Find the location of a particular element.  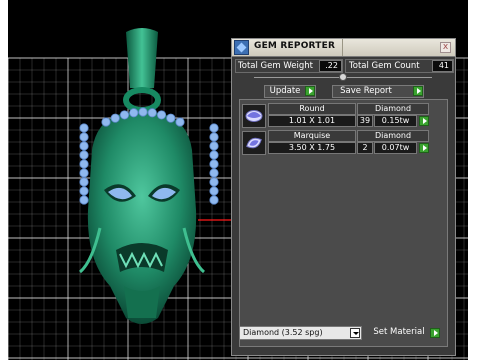

total-count-value: 41 is located at coordinates (442, 66).